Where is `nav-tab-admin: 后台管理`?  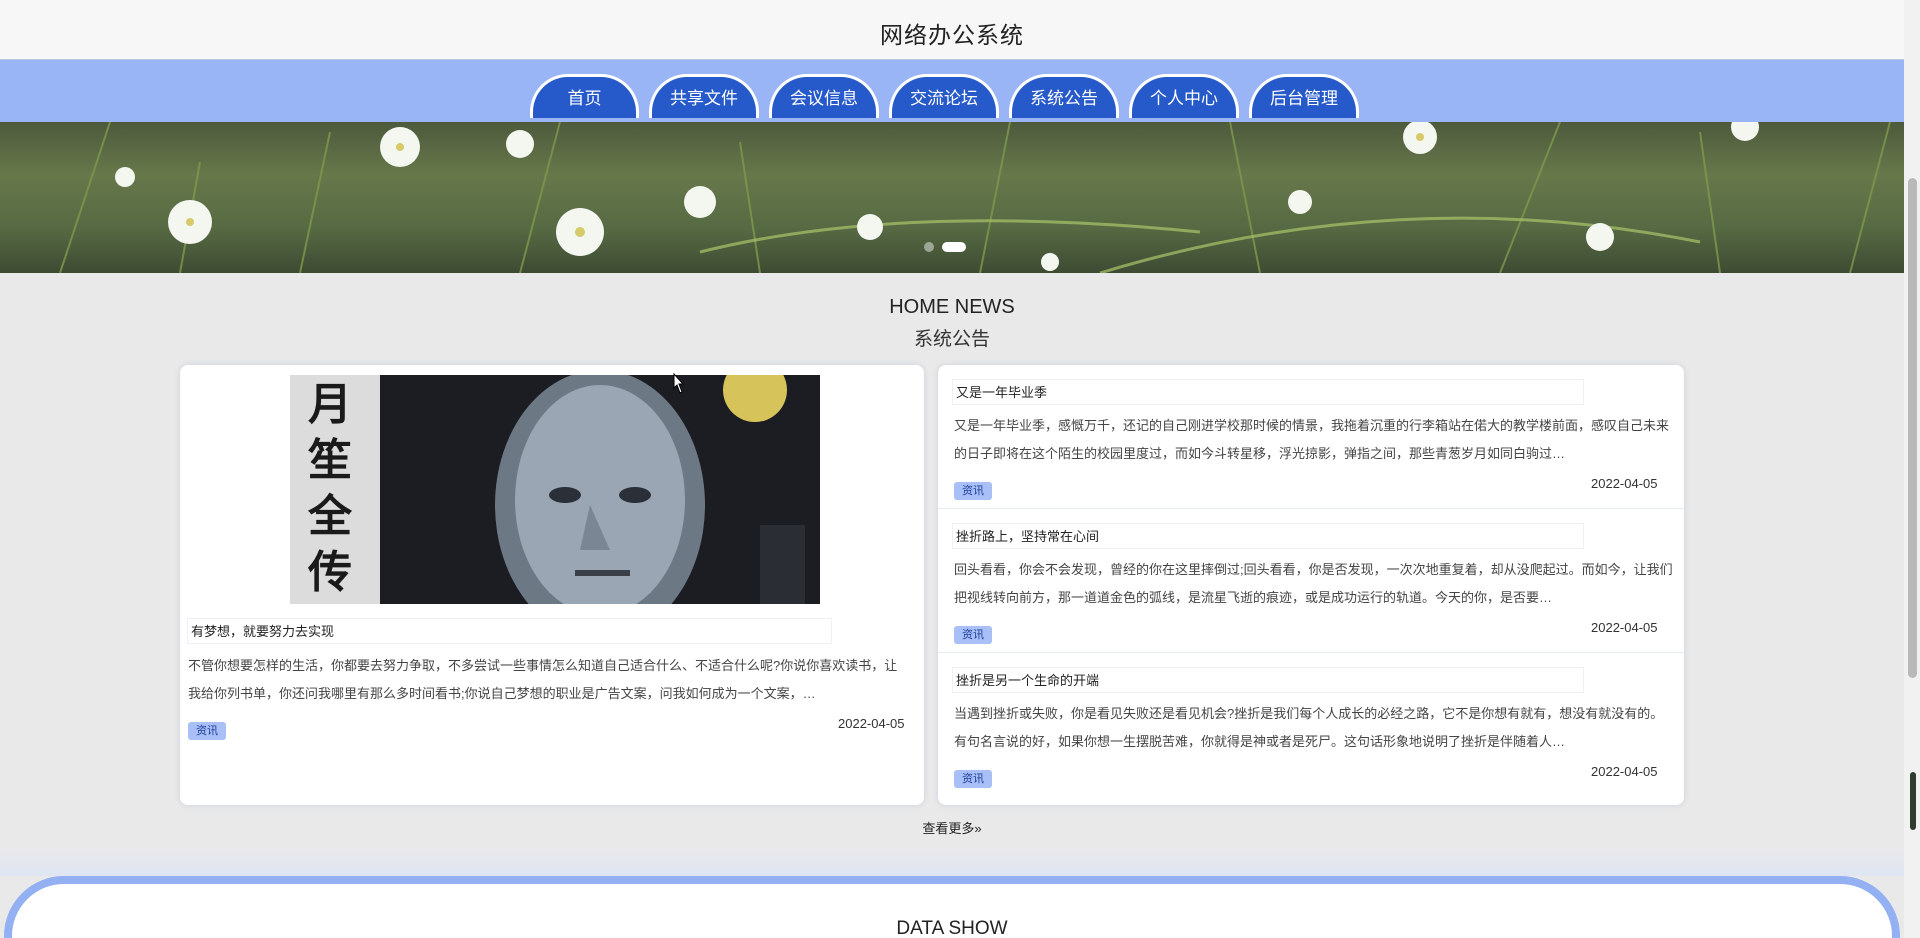 nav-tab-admin: 后台管理 is located at coordinates (1304, 96).